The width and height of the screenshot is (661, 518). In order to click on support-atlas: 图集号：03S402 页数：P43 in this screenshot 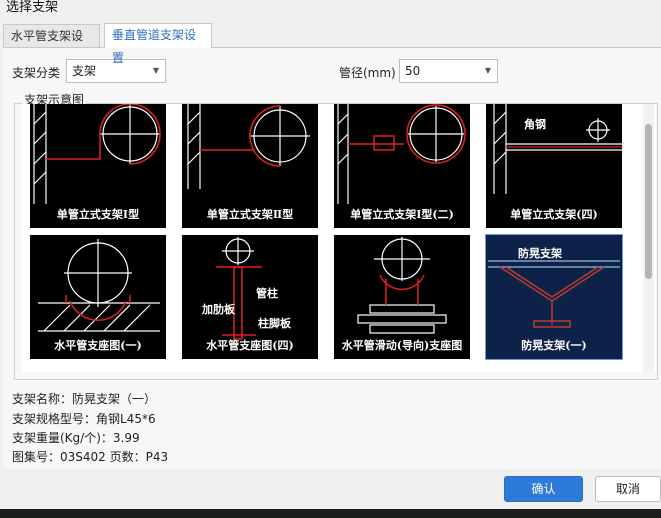, I will do `click(90, 457)`.